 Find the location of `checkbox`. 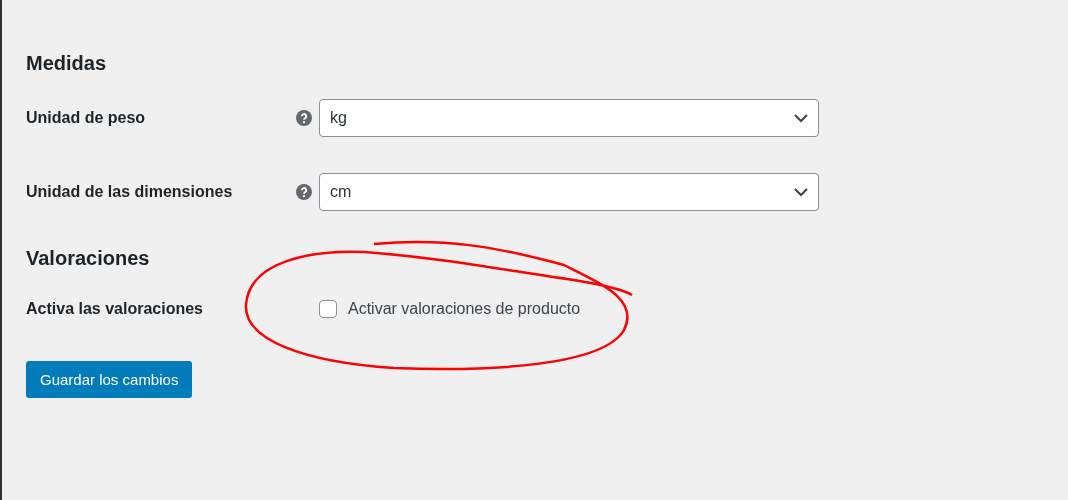

checkbox is located at coordinates (328, 309).